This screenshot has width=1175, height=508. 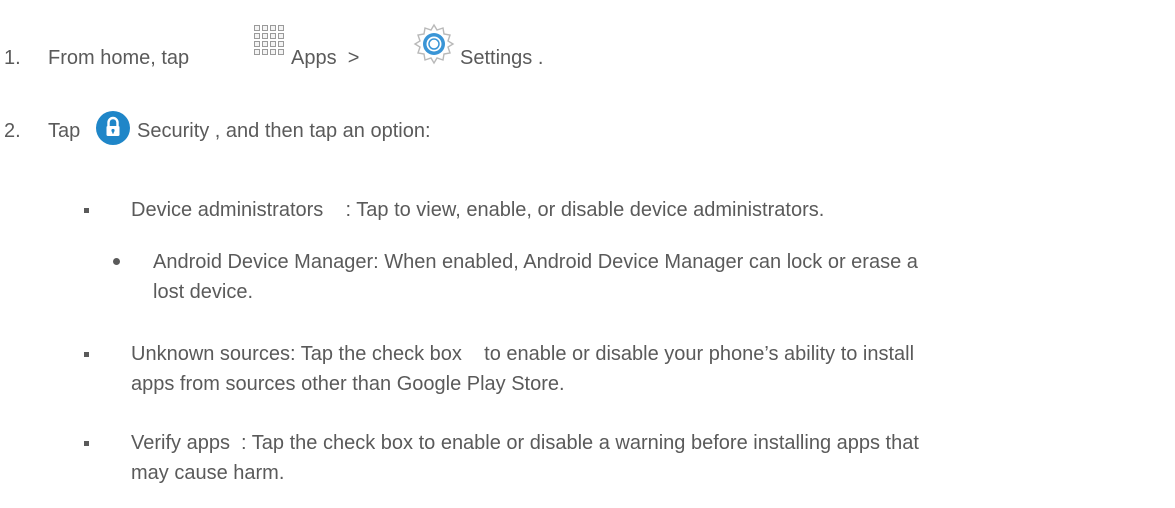 What do you see at coordinates (113, 128) in the screenshot?
I see `security-lock-icon` at bounding box center [113, 128].